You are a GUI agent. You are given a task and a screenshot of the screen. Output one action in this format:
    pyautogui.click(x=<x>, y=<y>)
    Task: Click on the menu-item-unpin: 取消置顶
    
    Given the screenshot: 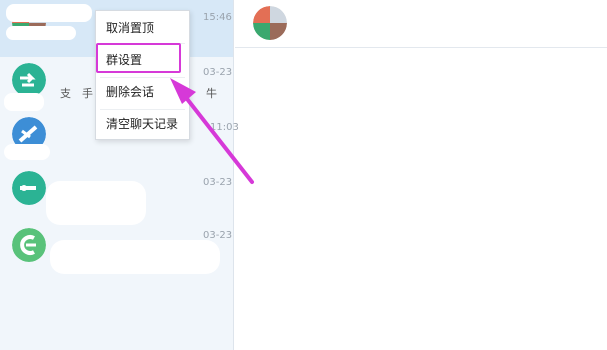 What is the action you would take?
    pyautogui.click(x=142, y=28)
    